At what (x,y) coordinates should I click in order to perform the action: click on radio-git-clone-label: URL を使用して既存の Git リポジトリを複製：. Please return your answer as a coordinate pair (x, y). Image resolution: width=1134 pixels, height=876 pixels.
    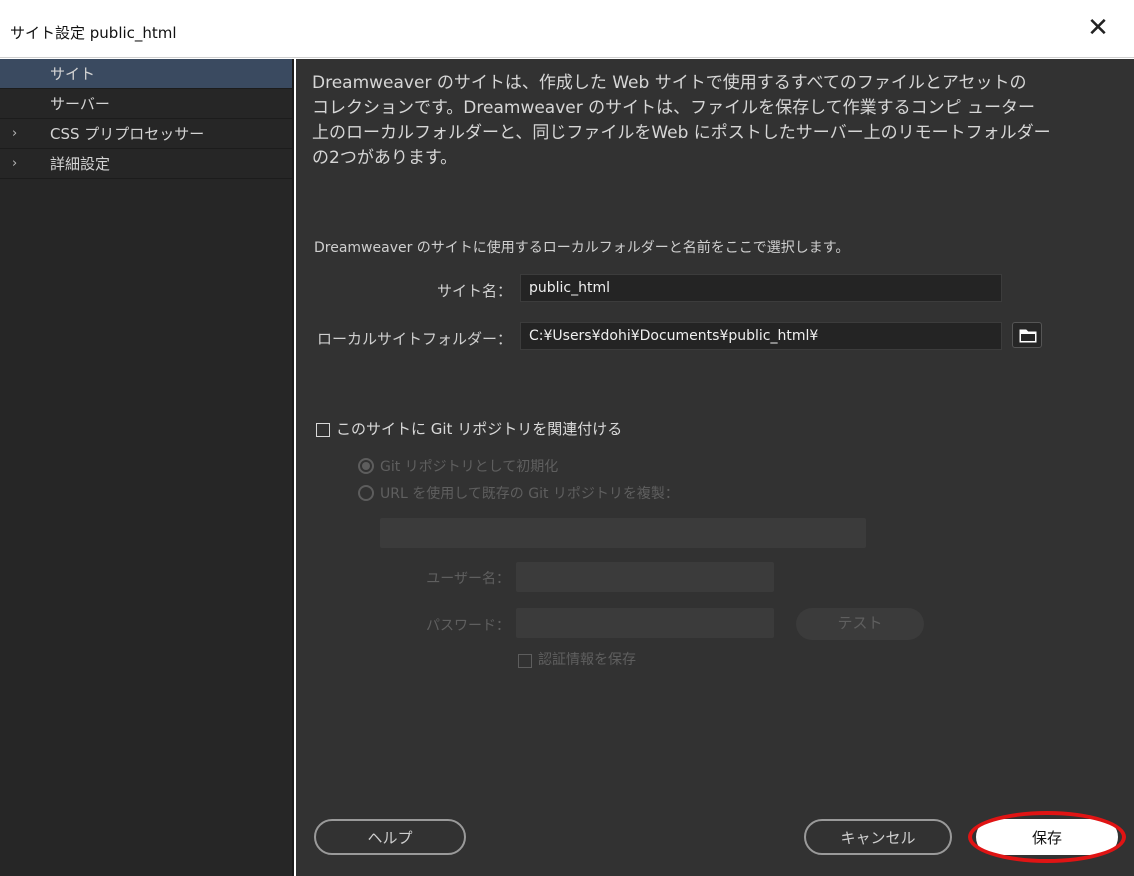
    Looking at the image, I should click on (529, 494).